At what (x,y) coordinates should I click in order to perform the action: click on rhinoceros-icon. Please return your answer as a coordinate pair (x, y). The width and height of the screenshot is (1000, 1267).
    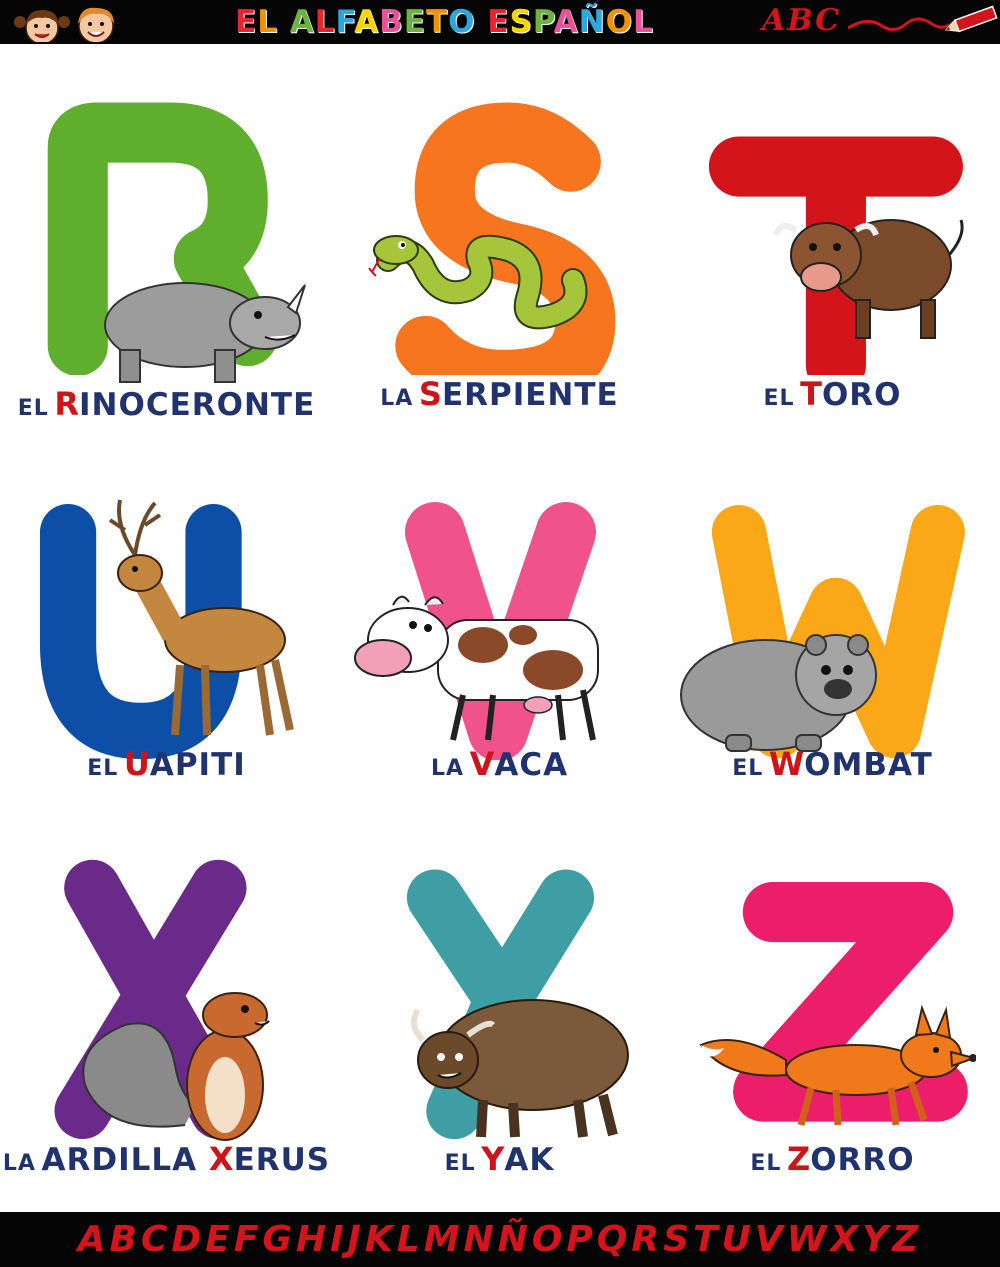
    Looking at the image, I should click on (200, 322).